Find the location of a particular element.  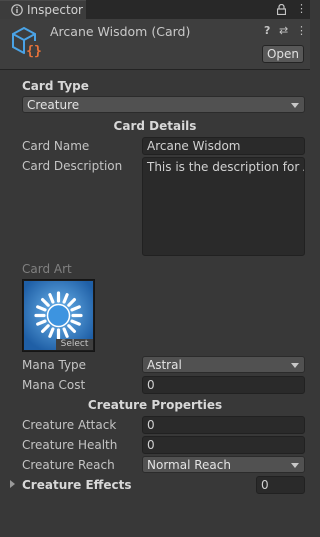

card-art-field: Select is located at coordinates (58, 315).